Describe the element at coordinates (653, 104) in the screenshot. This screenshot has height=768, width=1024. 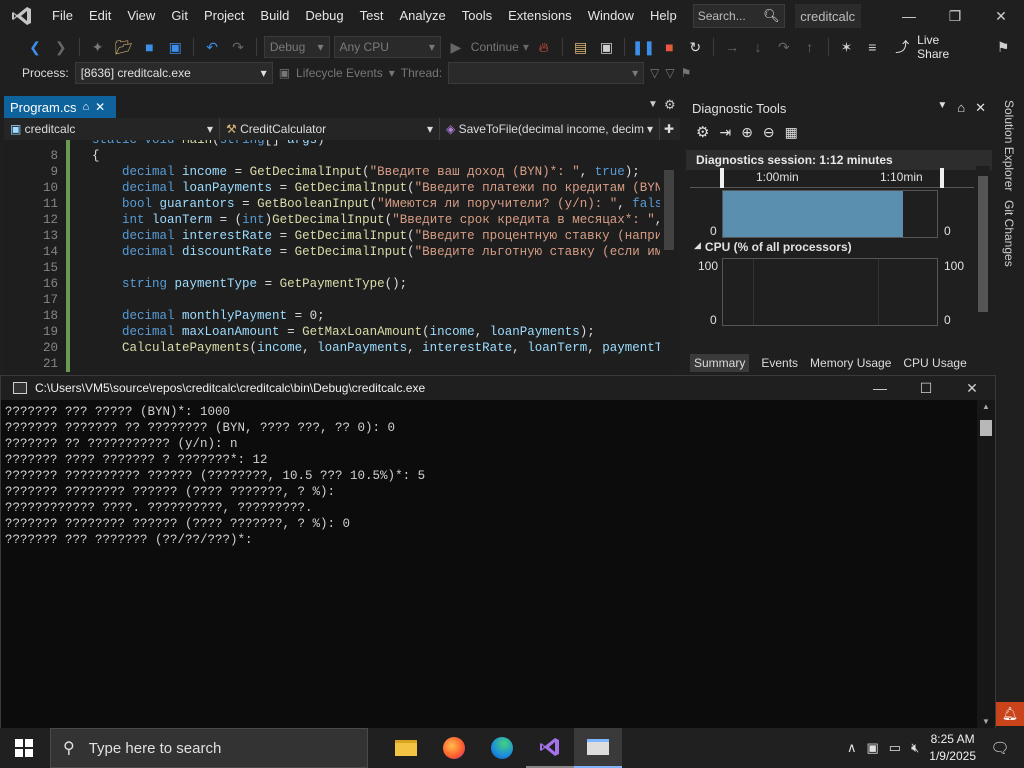
I see `tab-overflow-icon: ▼` at that location.